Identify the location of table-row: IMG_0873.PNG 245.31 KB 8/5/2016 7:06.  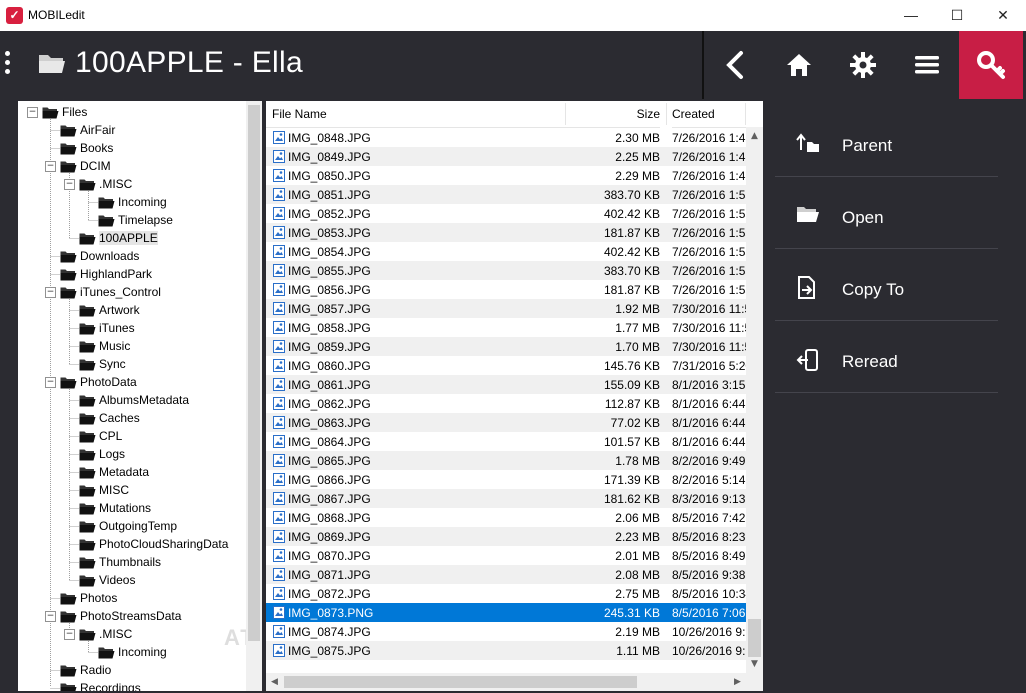
(506, 612).